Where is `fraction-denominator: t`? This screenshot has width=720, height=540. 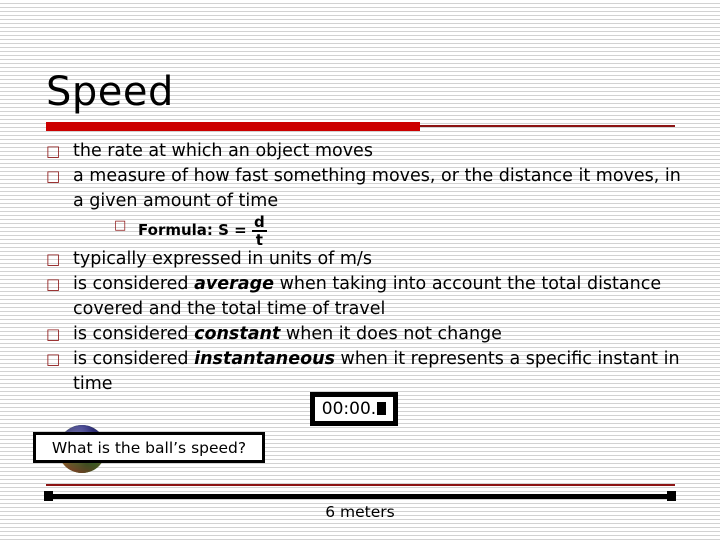 fraction-denominator: t is located at coordinates (259, 240).